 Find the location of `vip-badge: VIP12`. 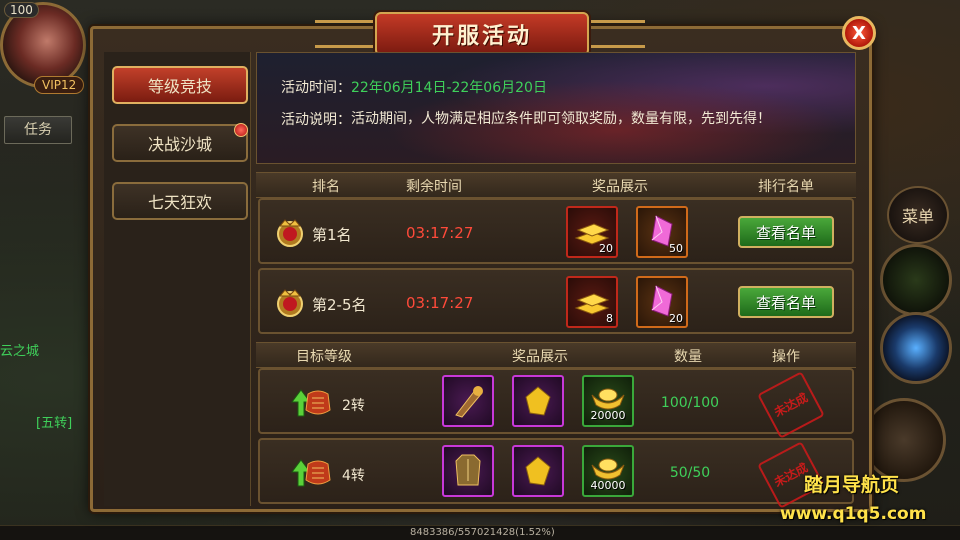

vip-badge: VIP12 is located at coordinates (59, 85).